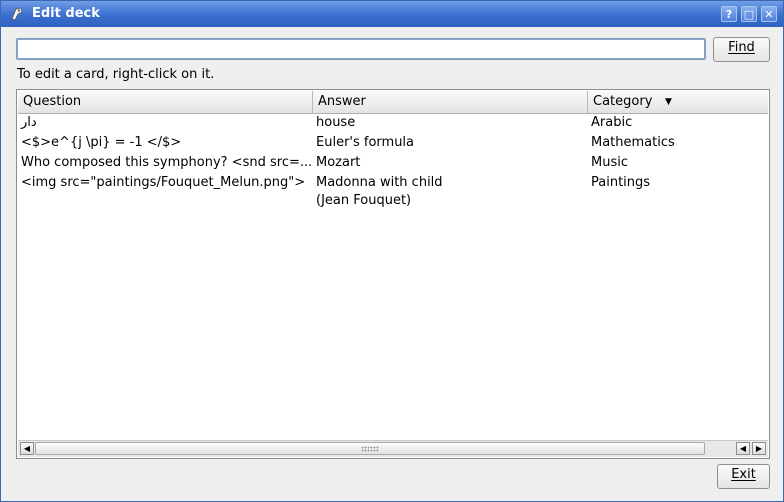 This screenshot has width=784, height=502. Describe the element at coordinates (365, 142) in the screenshot. I see `answer-cell: Euler's formula` at that location.